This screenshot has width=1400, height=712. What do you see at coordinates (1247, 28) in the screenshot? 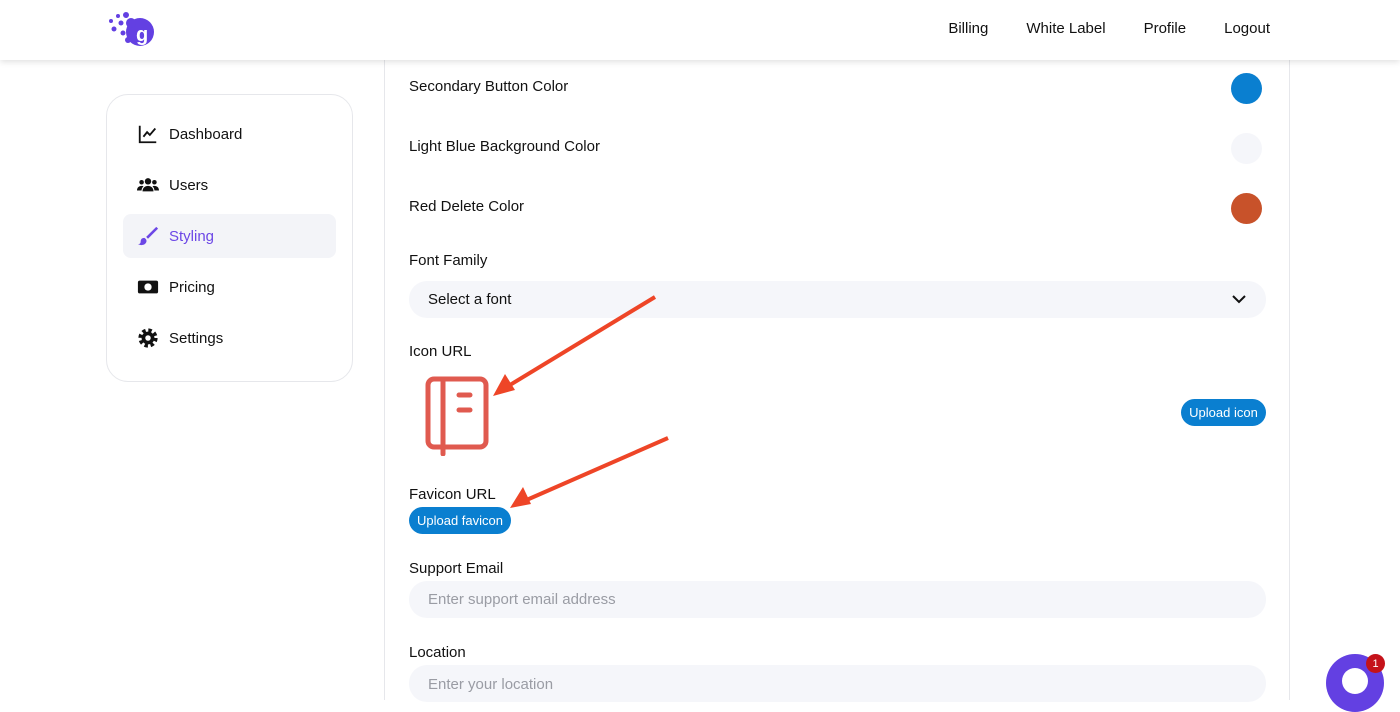
I see `nav-logout: Logout` at bounding box center [1247, 28].